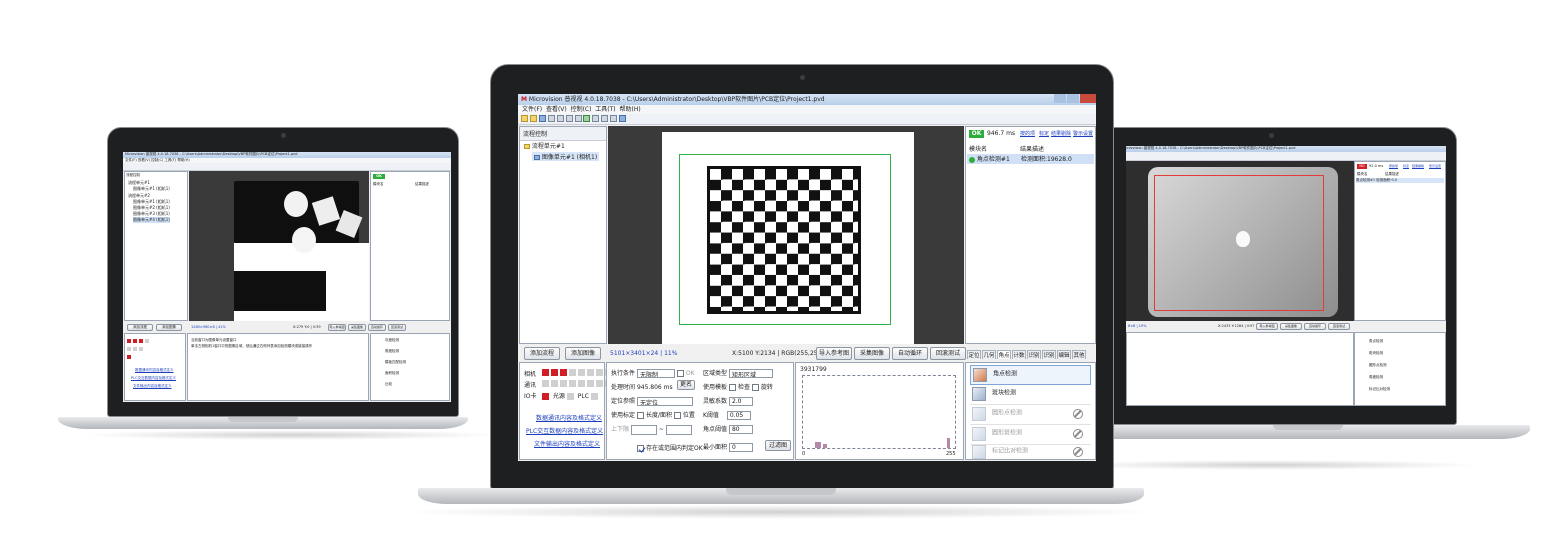 The image size is (1544, 533). I want to click on right-tool-item: 标记比对检测, so click(1379, 389).